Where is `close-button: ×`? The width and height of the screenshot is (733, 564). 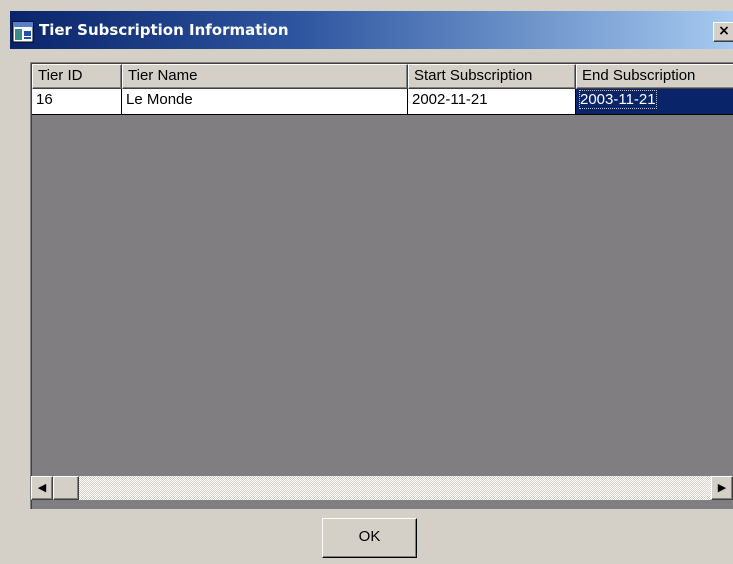 close-button: × is located at coordinates (723, 32).